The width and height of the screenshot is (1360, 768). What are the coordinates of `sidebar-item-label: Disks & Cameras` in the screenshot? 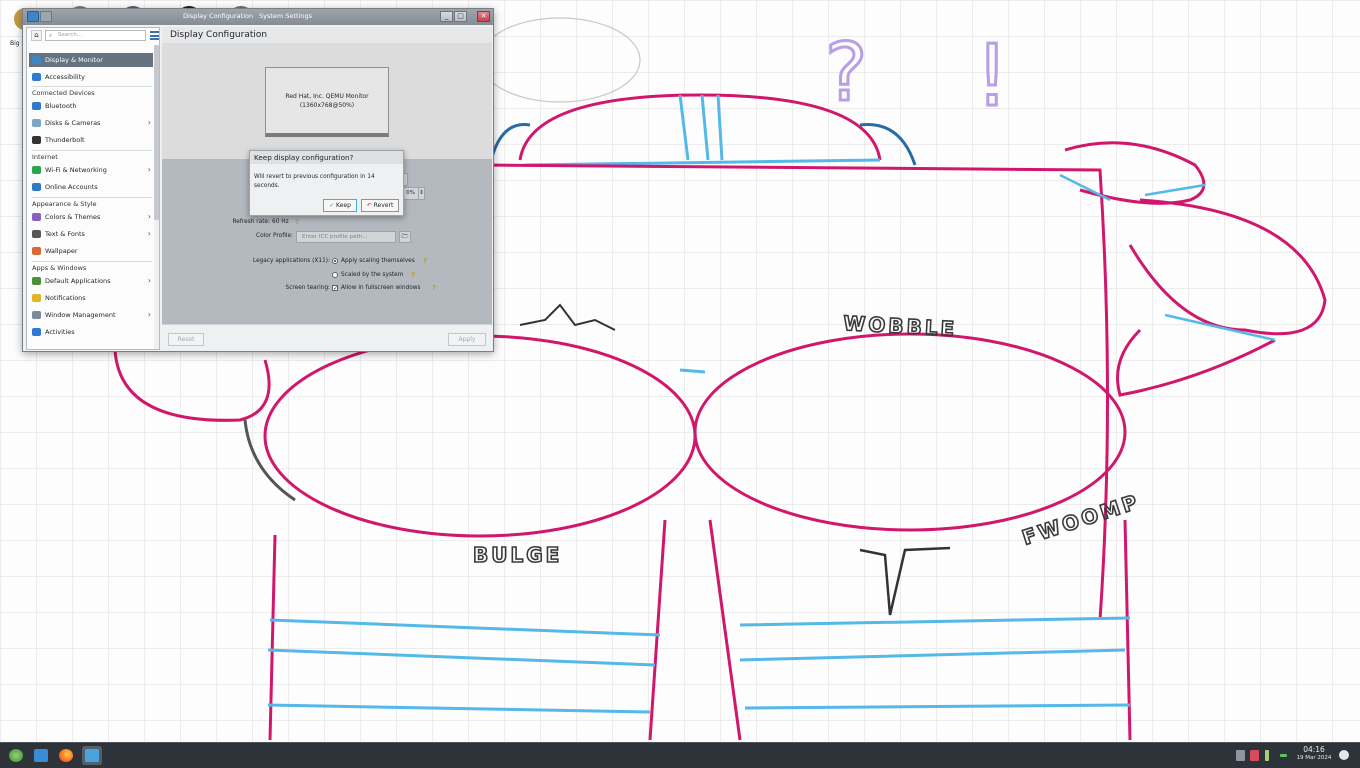 It's located at (73, 123).